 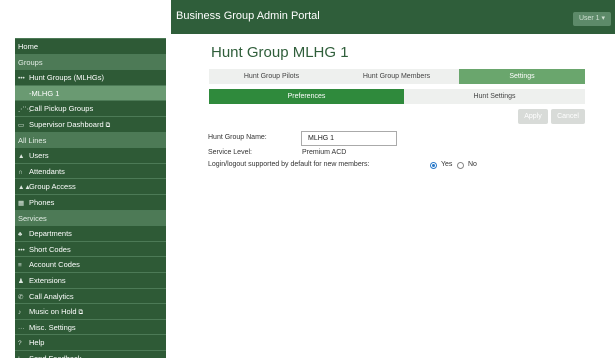 What do you see at coordinates (460, 165) in the screenshot?
I see `login-no-radio` at bounding box center [460, 165].